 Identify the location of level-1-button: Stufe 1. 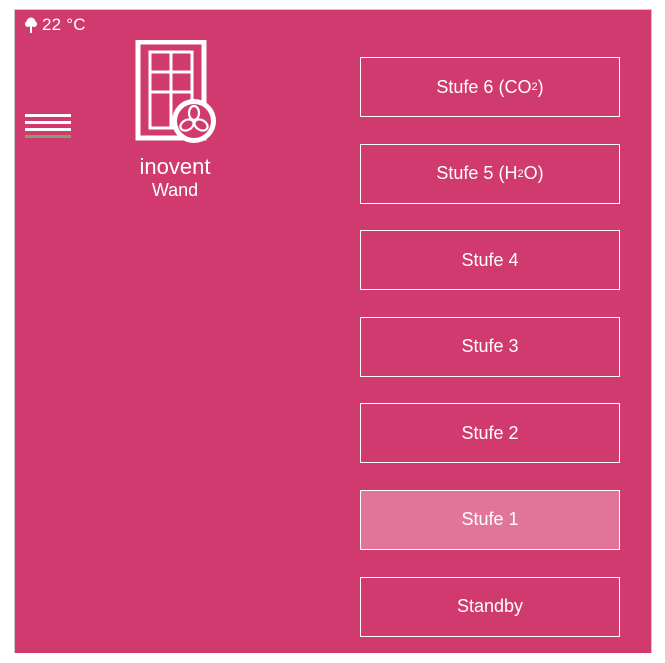
(490, 519).